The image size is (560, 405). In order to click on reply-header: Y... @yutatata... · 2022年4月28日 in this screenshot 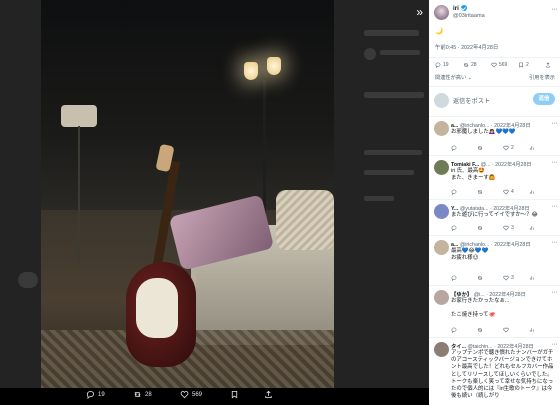, I will do `click(503, 208)`.